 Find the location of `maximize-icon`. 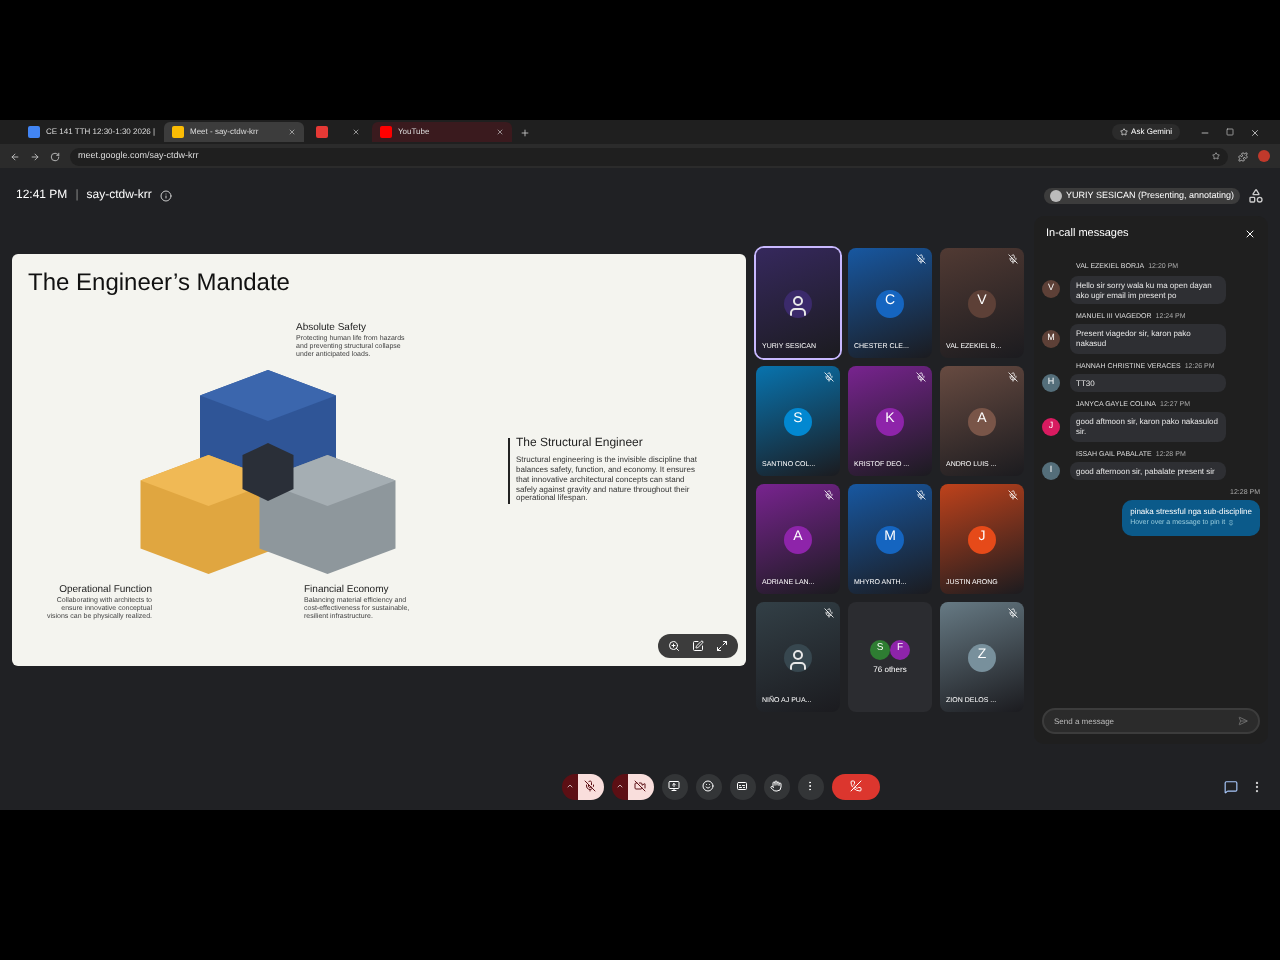

maximize-icon is located at coordinates (1230, 132).